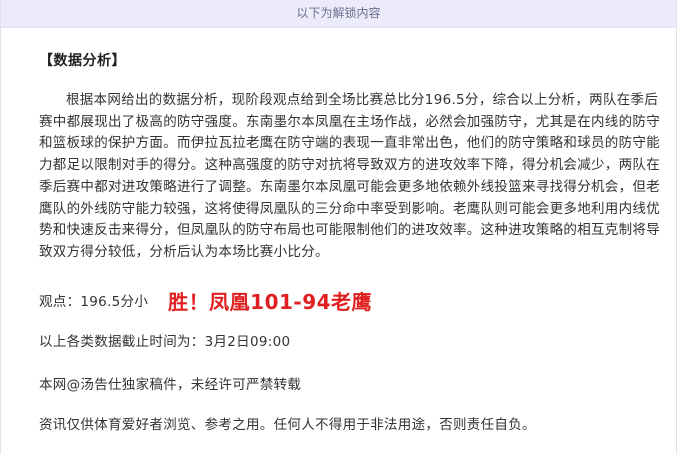 The width and height of the screenshot is (677, 454). Describe the element at coordinates (170, 385) in the screenshot. I see `copyright-notice: 本网@汤告仕独家稿件，未经许可严禁转载` at that location.